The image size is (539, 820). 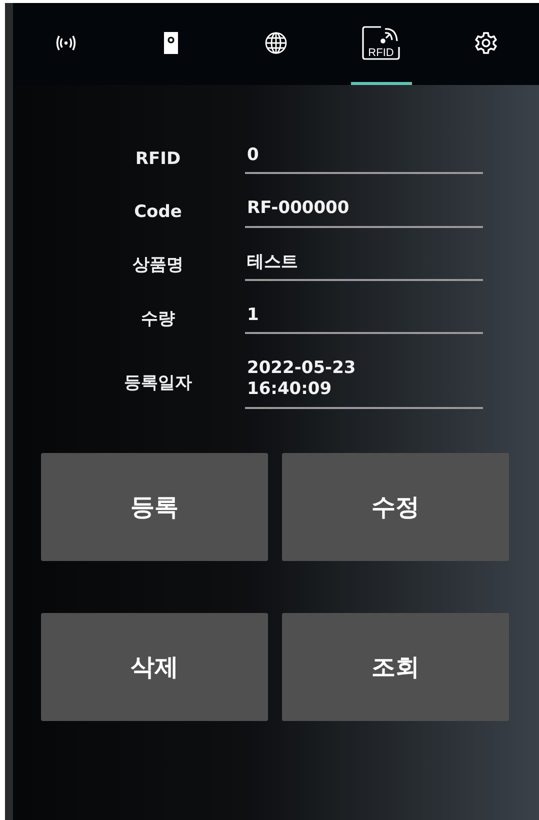 I want to click on tab: RFID, so click(x=381, y=44).